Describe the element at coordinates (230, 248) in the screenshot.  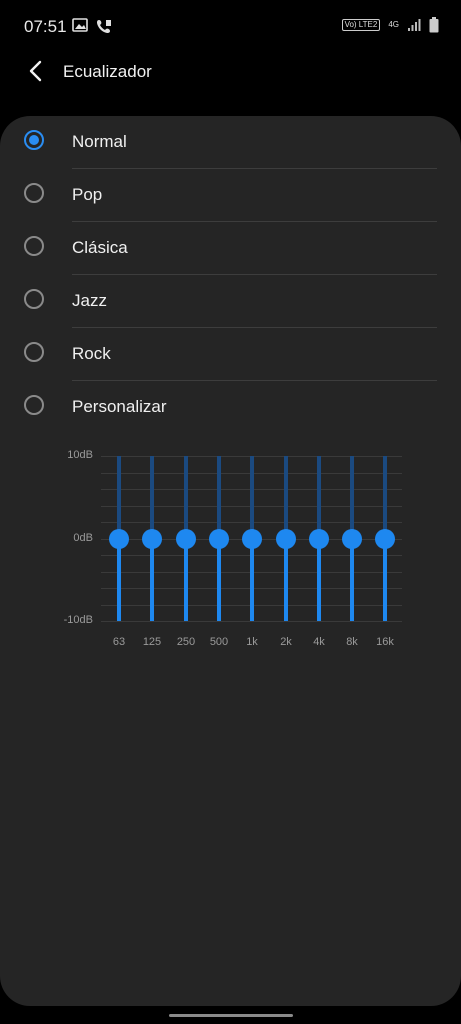
I see `preset-option: Clásica` at that location.